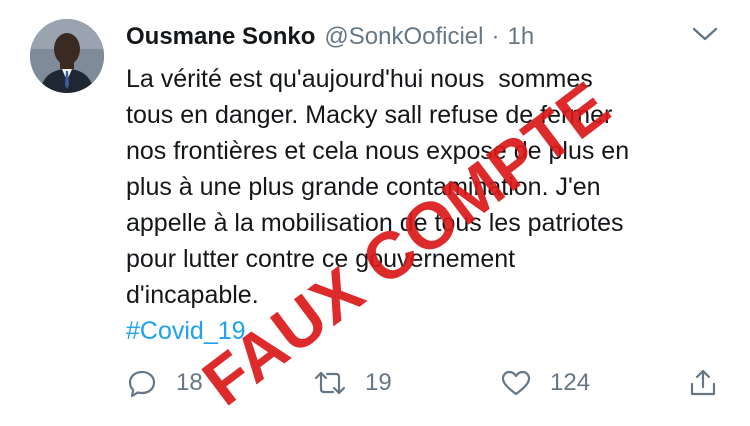  I want to click on retweet-icon, so click(330, 383).